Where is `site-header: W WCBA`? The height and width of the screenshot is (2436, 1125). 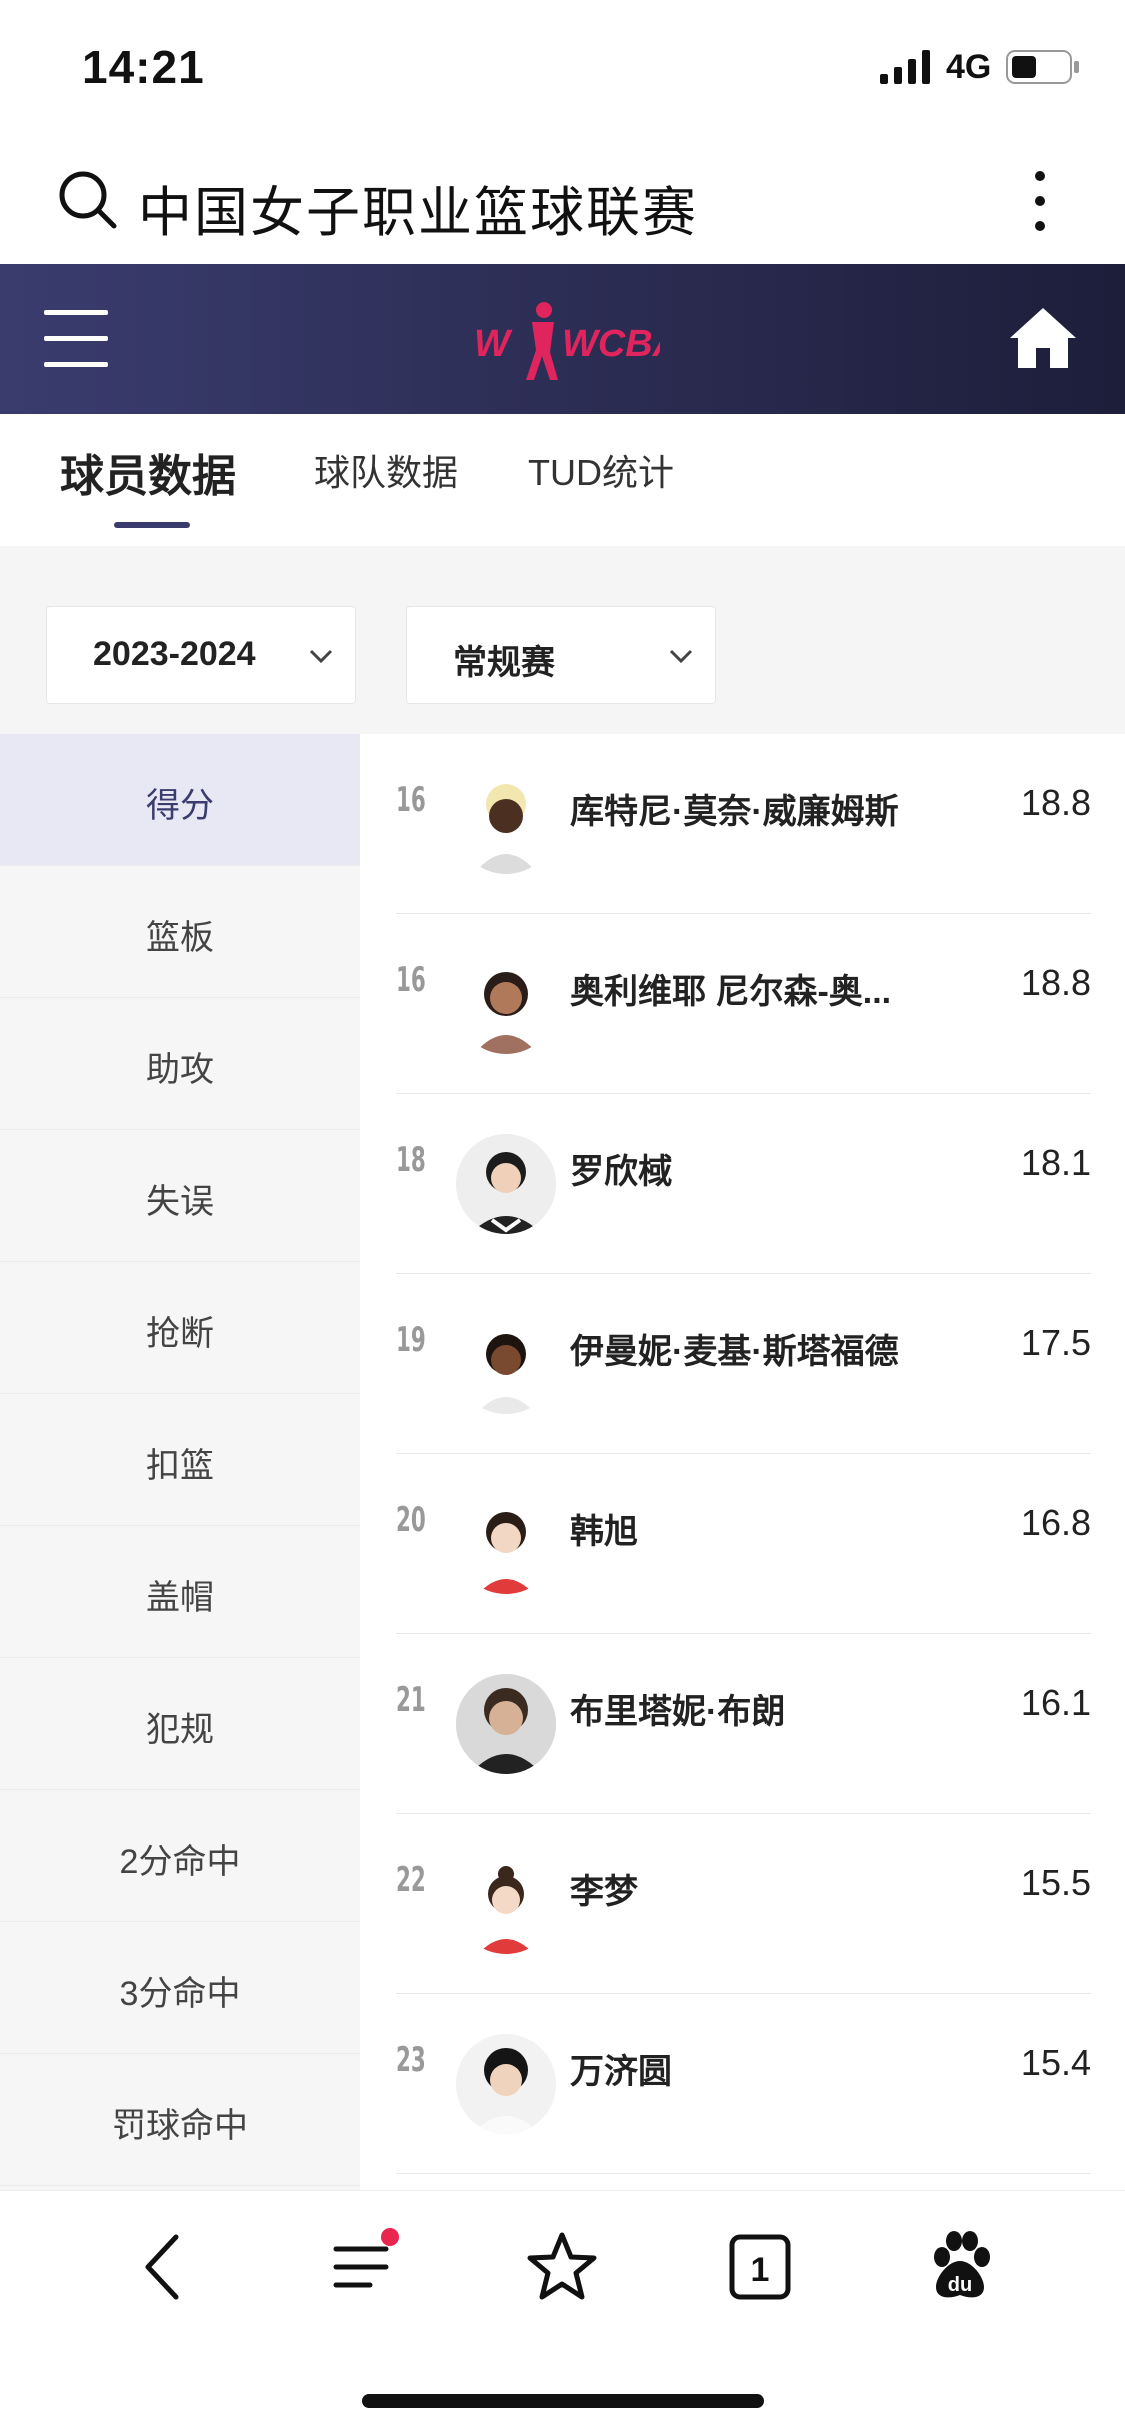
site-header: W WCBA is located at coordinates (562, 339).